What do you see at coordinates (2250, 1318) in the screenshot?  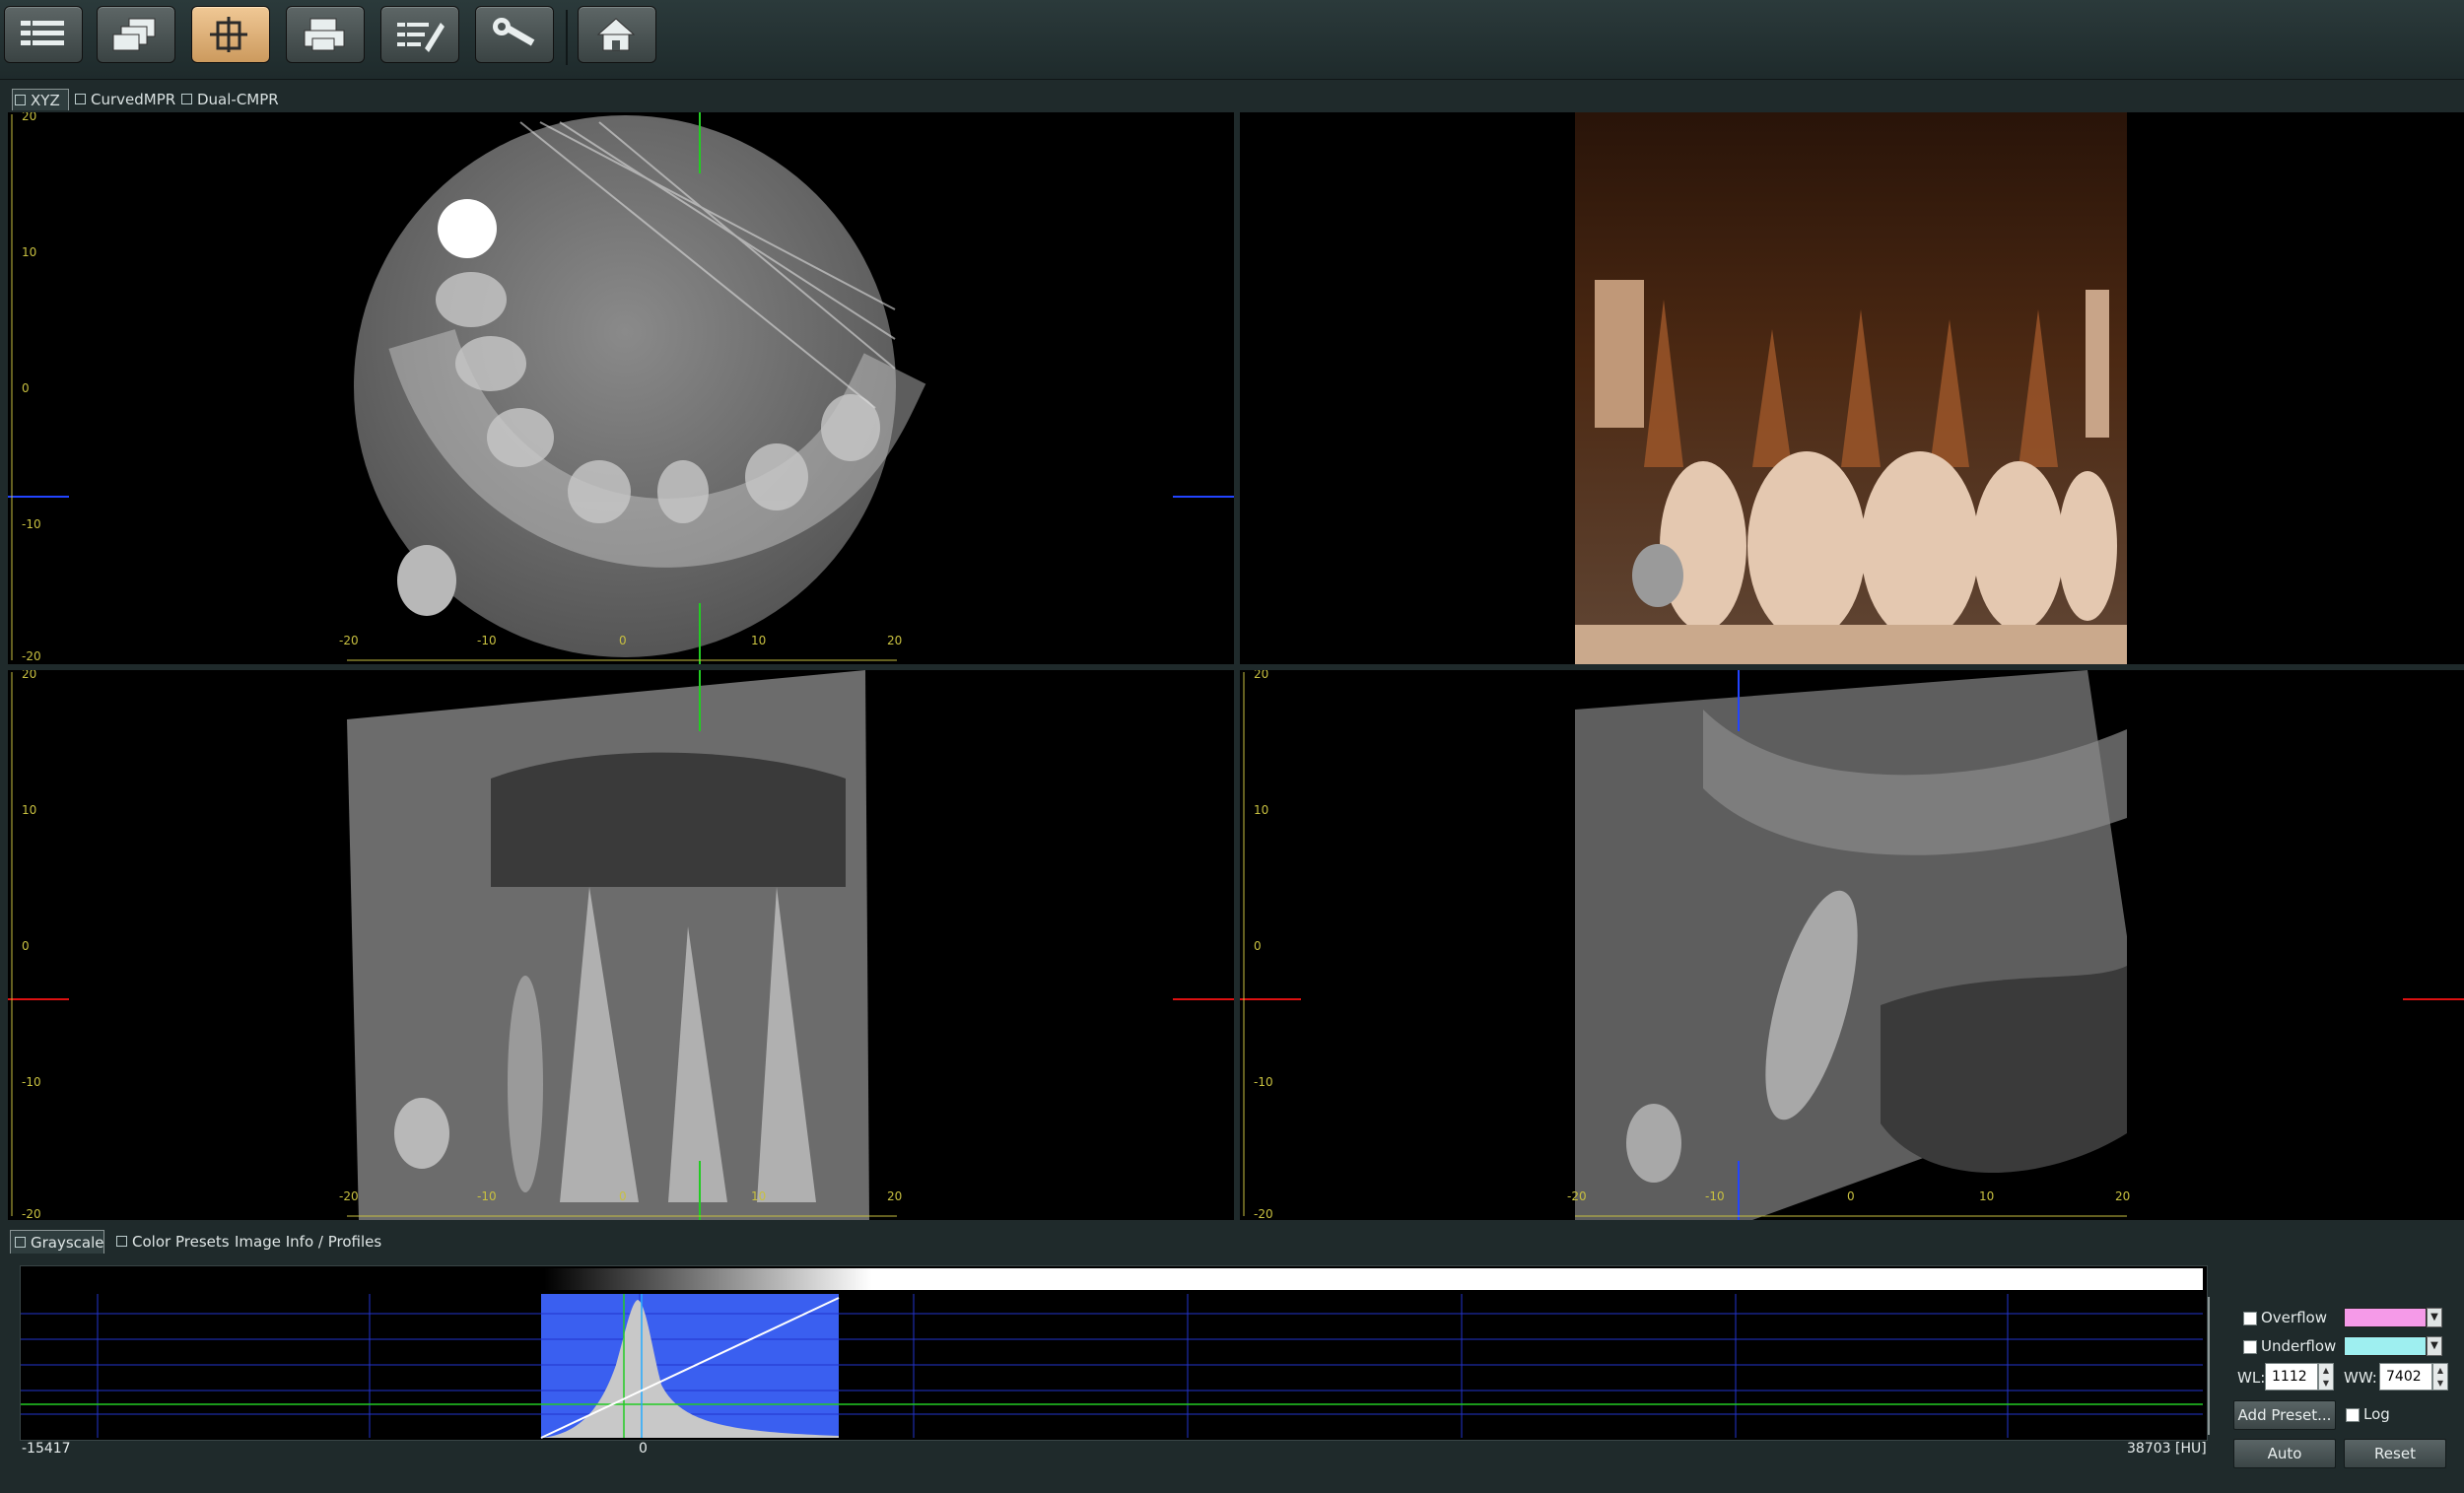 I see `overflow-checkbox` at bounding box center [2250, 1318].